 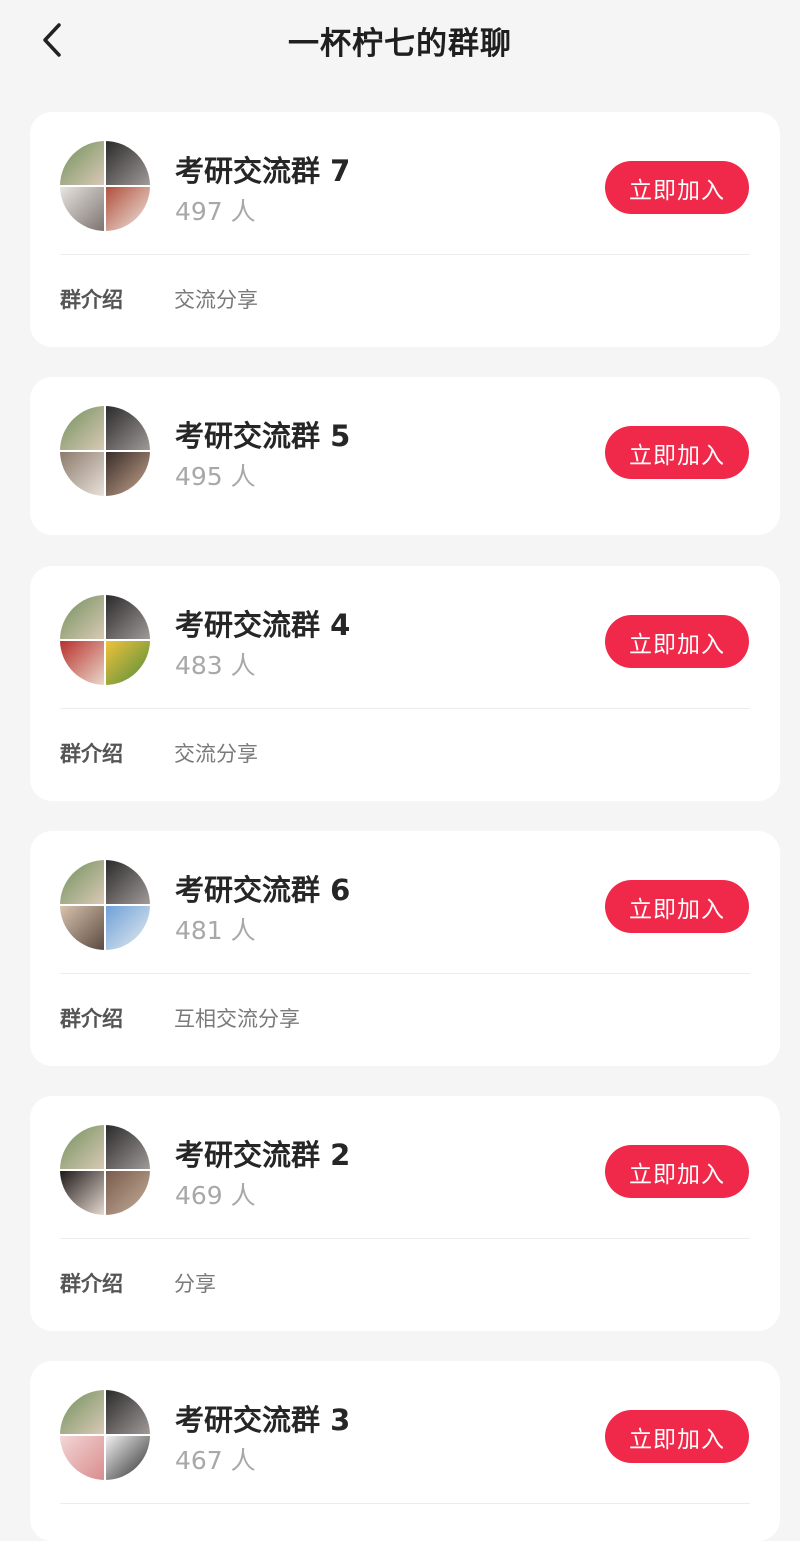 I want to click on member-count: 483 人, so click(x=215, y=665).